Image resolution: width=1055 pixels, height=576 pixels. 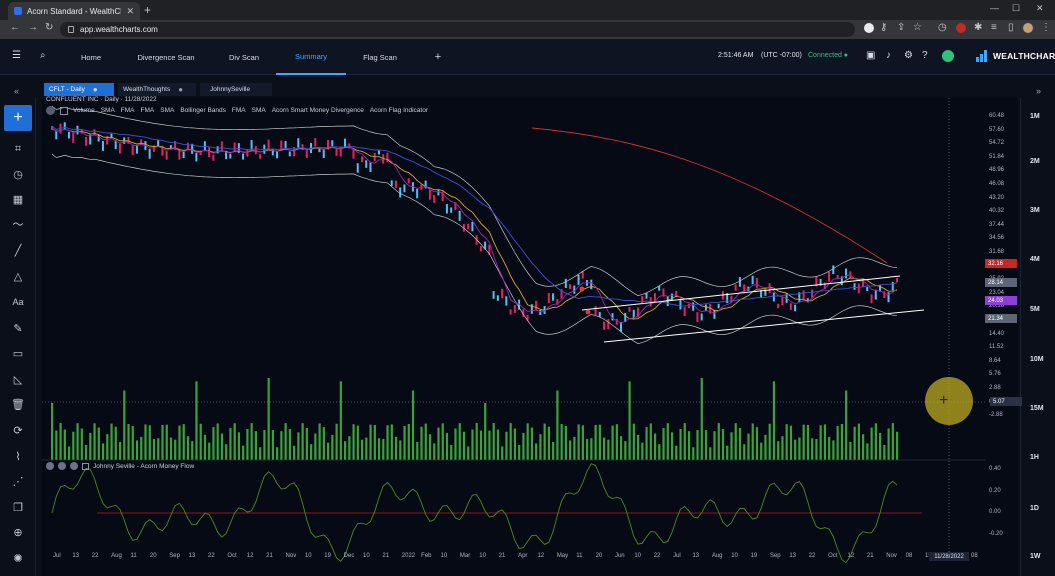 I want to click on back-icon: ←, so click(x=15, y=27).